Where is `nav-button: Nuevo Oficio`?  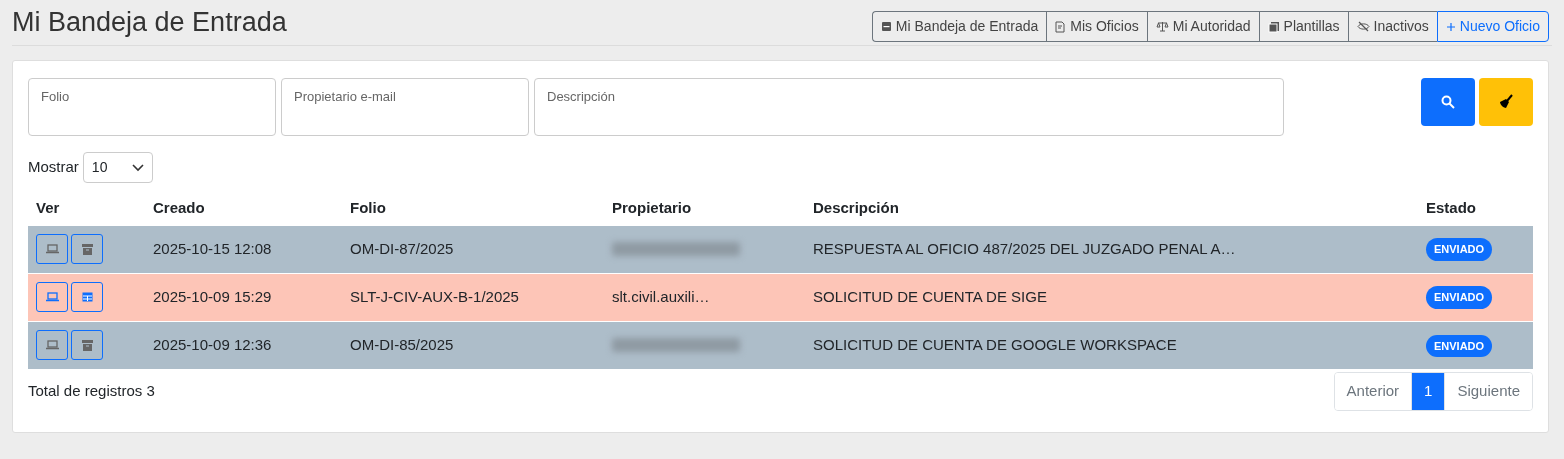 nav-button: Nuevo Oficio is located at coordinates (1492, 26).